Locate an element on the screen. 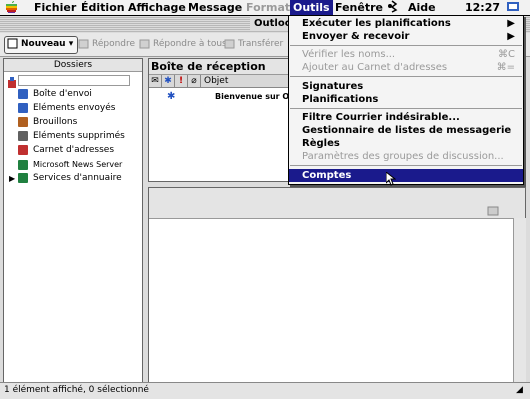  folder-label: Boîte d'envoi is located at coordinates (62, 94).